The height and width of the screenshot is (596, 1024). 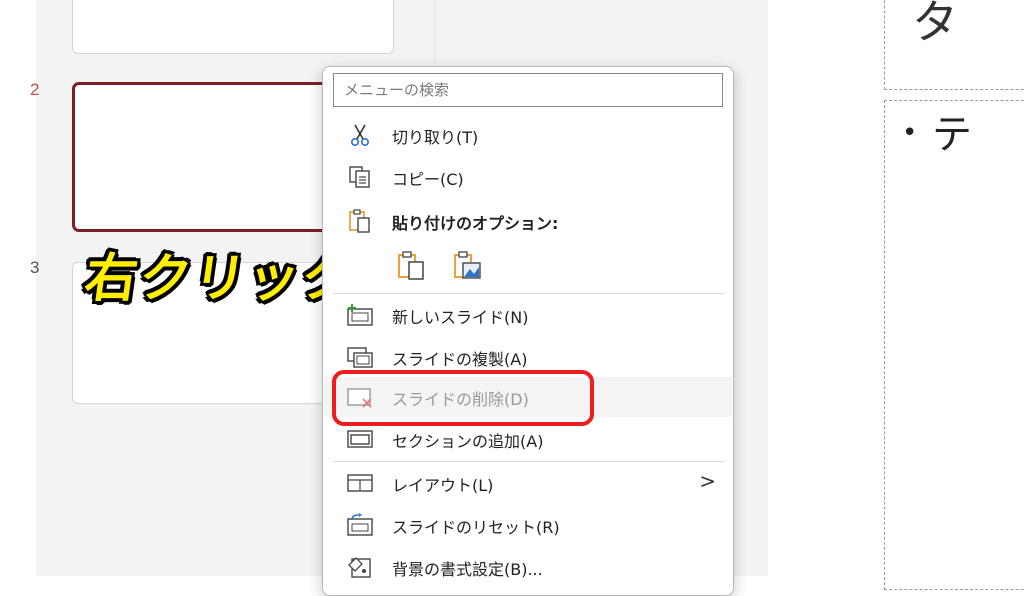 I want to click on copy-icon, so click(x=360, y=177).